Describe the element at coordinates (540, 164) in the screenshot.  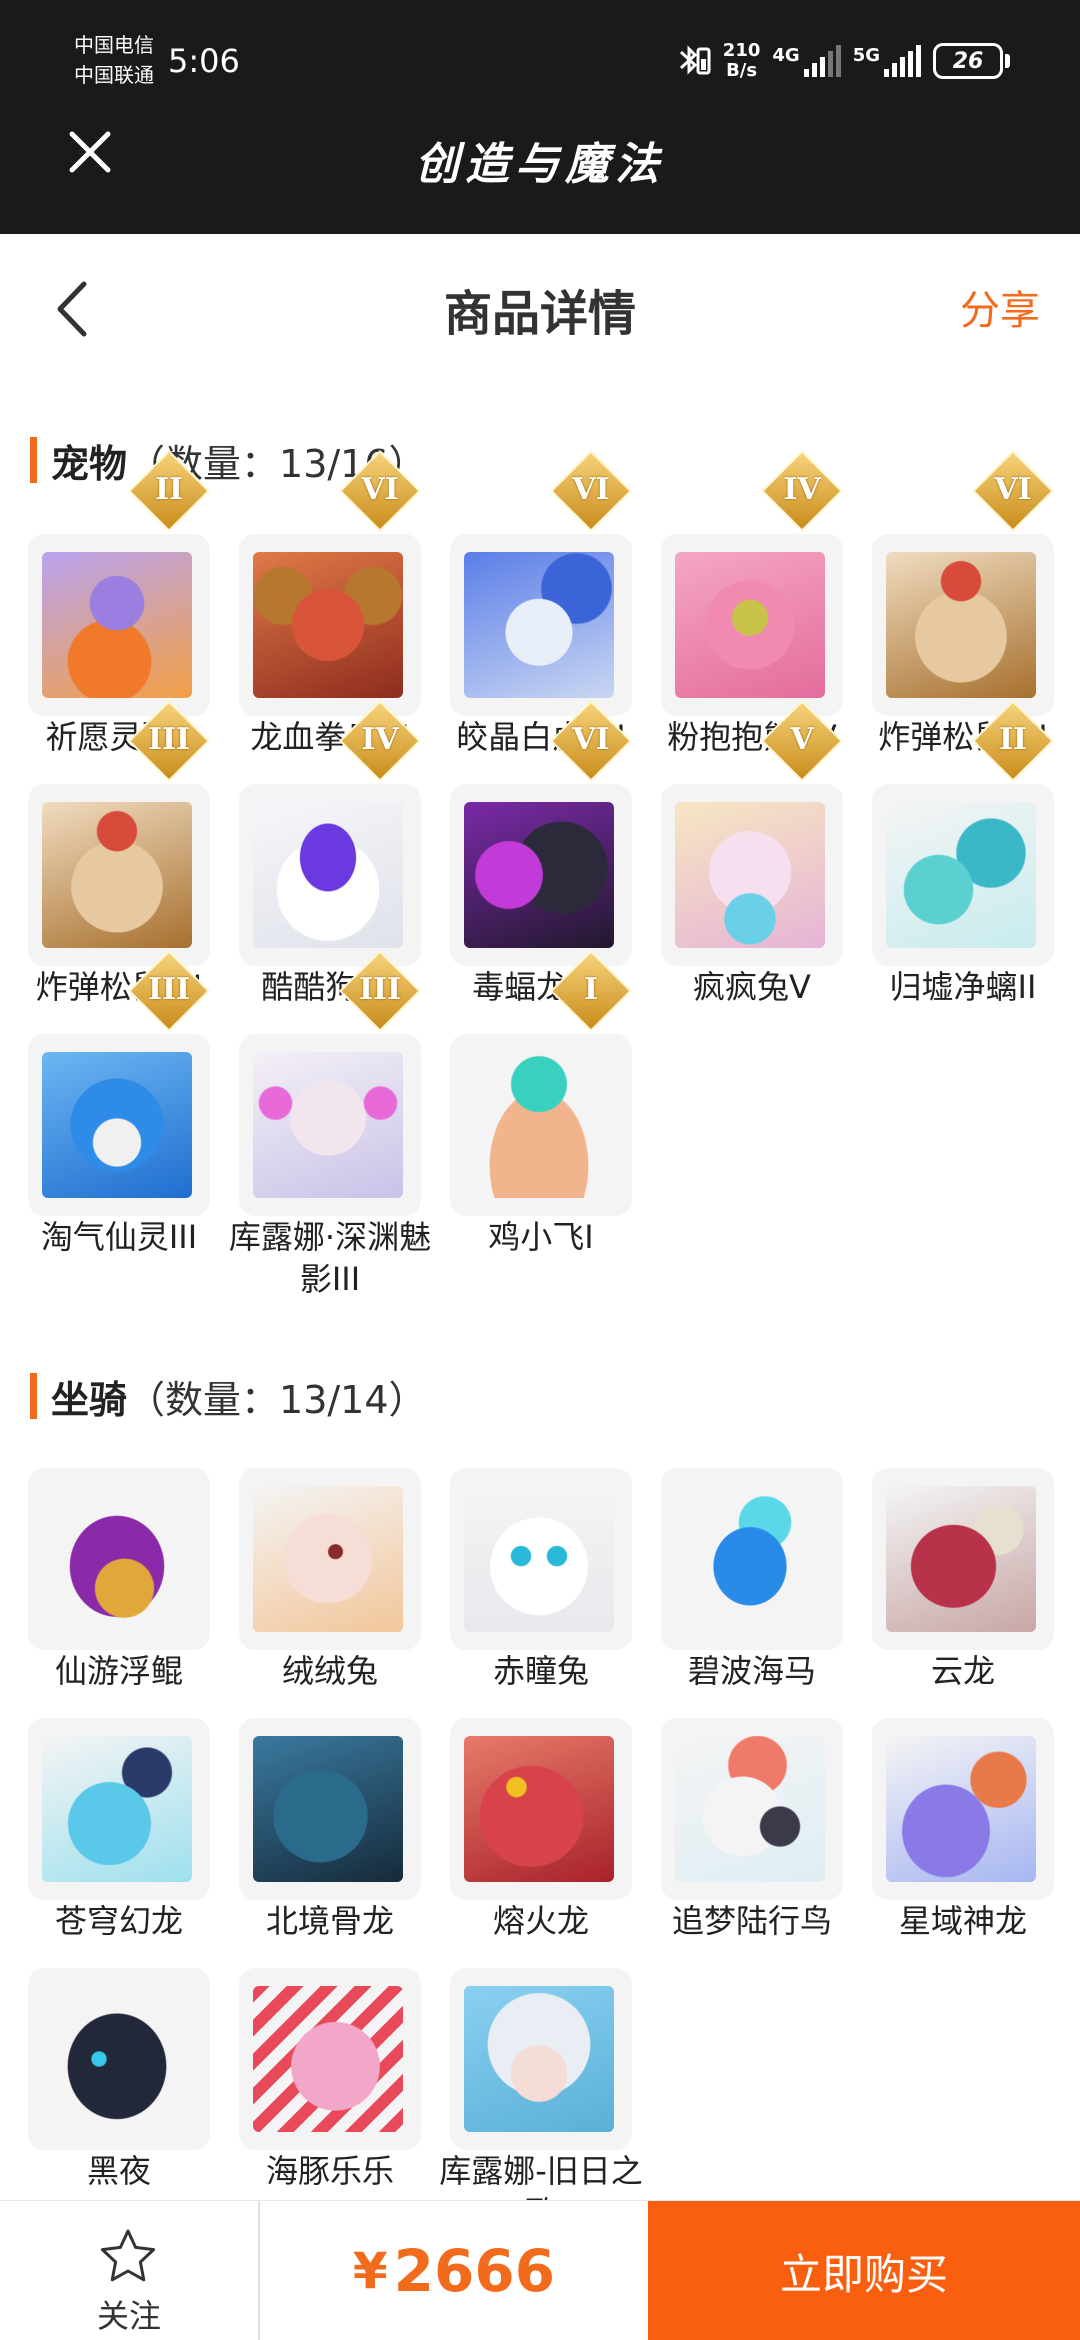
I see `app-title: 创造与魔法` at that location.